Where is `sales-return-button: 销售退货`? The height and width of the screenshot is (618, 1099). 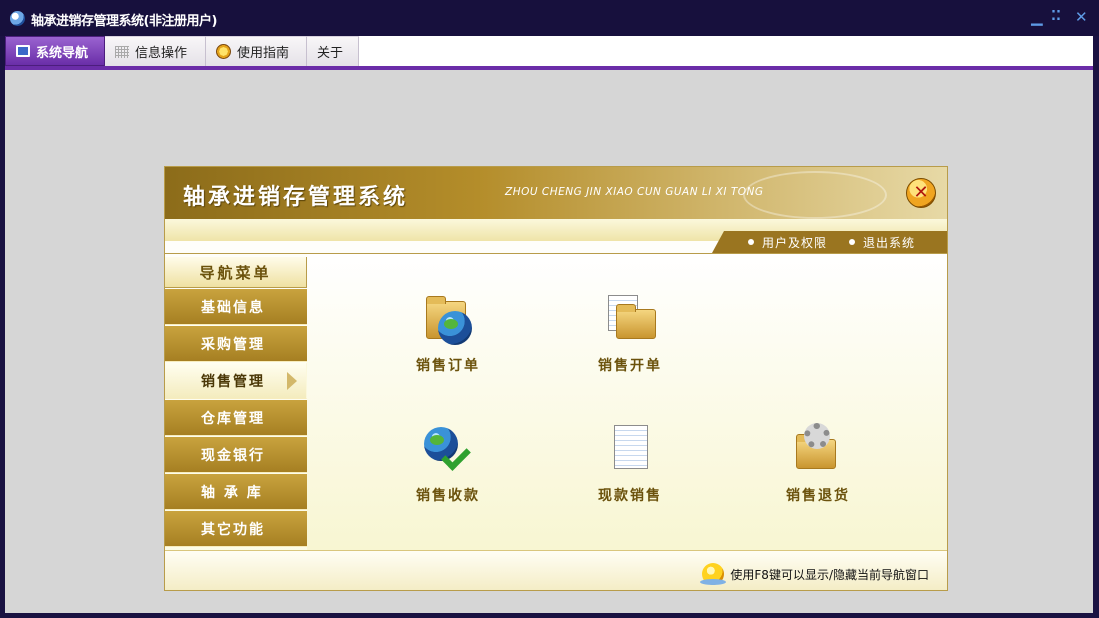 sales-return-button: 销售退货 is located at coordinates (818, 463).